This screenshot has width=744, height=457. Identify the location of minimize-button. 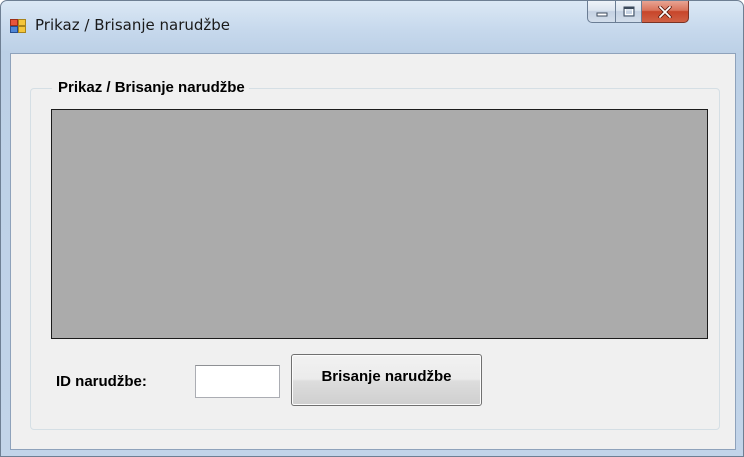
(601, 12).